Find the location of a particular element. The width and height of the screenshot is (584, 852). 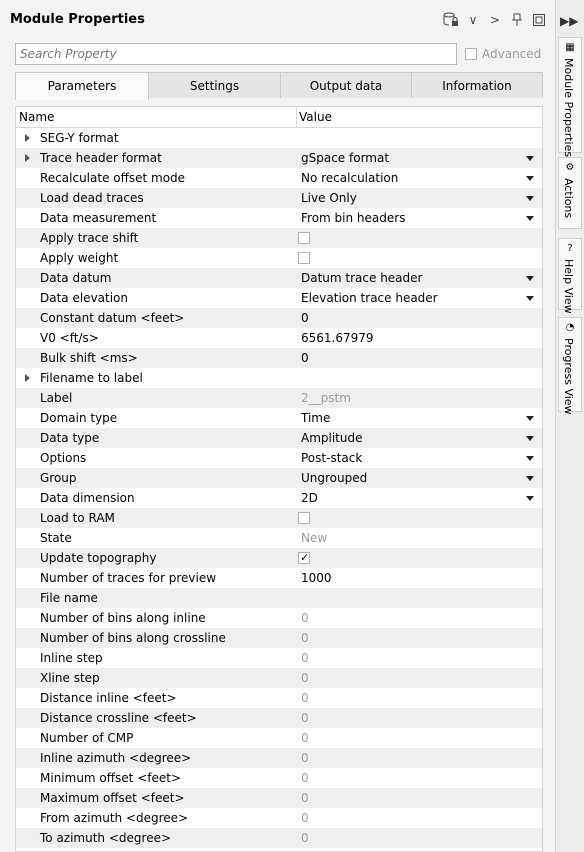

property-name: Apply weight is located at coordinates (79, 258).